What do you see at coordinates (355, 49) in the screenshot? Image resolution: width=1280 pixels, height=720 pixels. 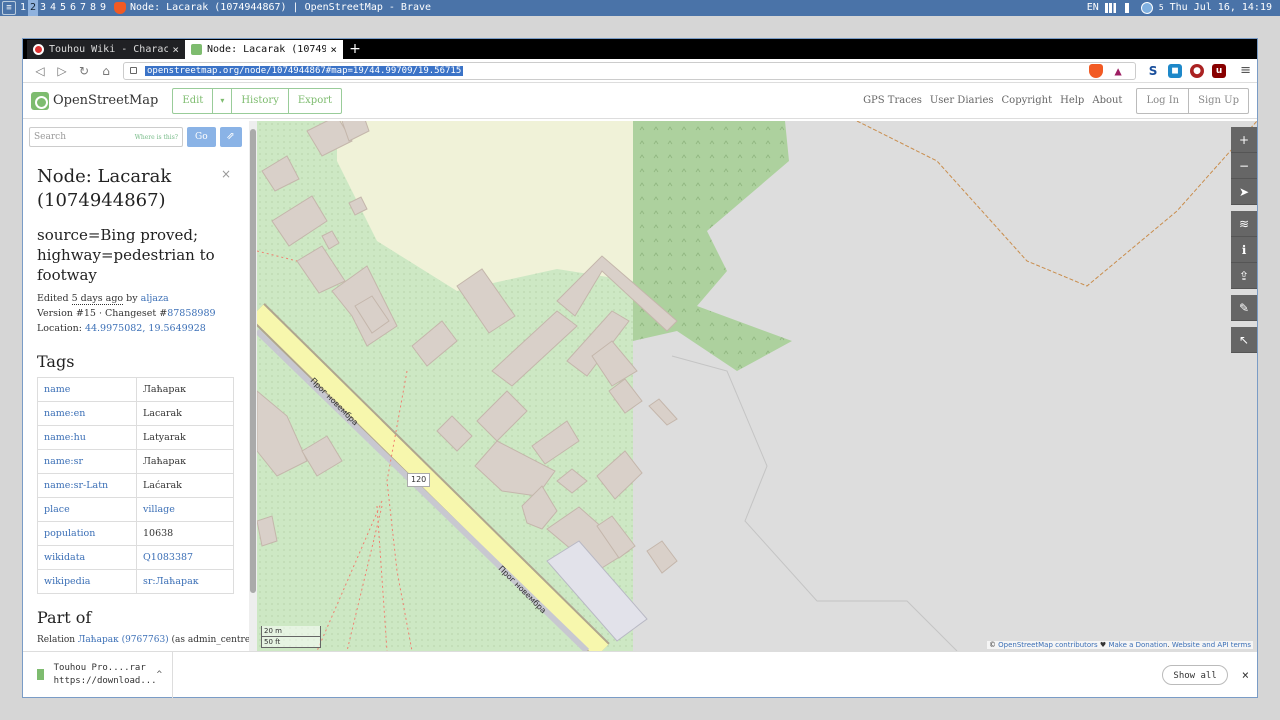 I see `new-tab-button: +` at bounding box center [355, 49].